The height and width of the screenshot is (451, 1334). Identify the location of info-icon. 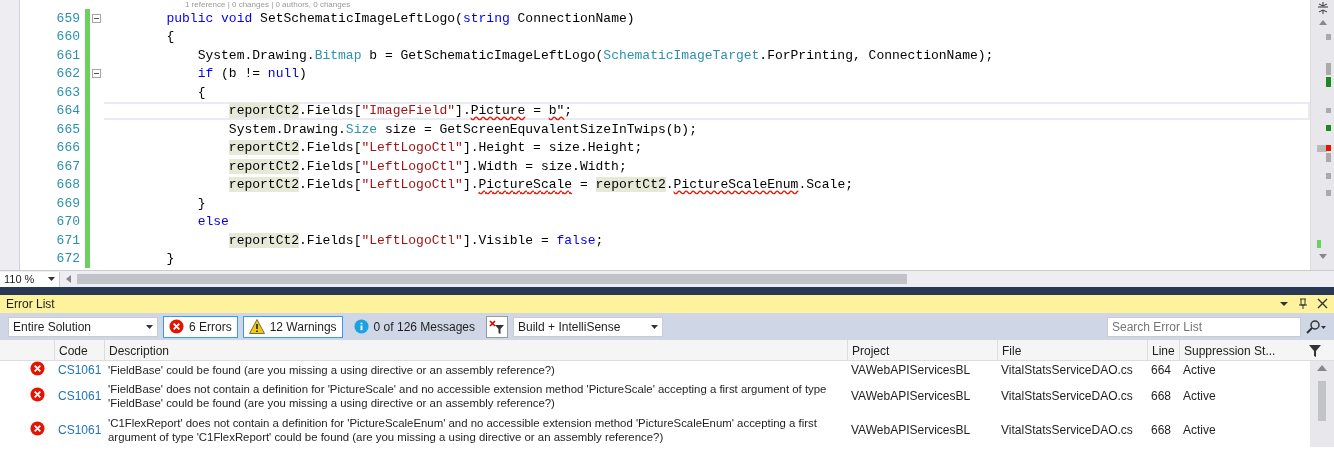
(361, 326).